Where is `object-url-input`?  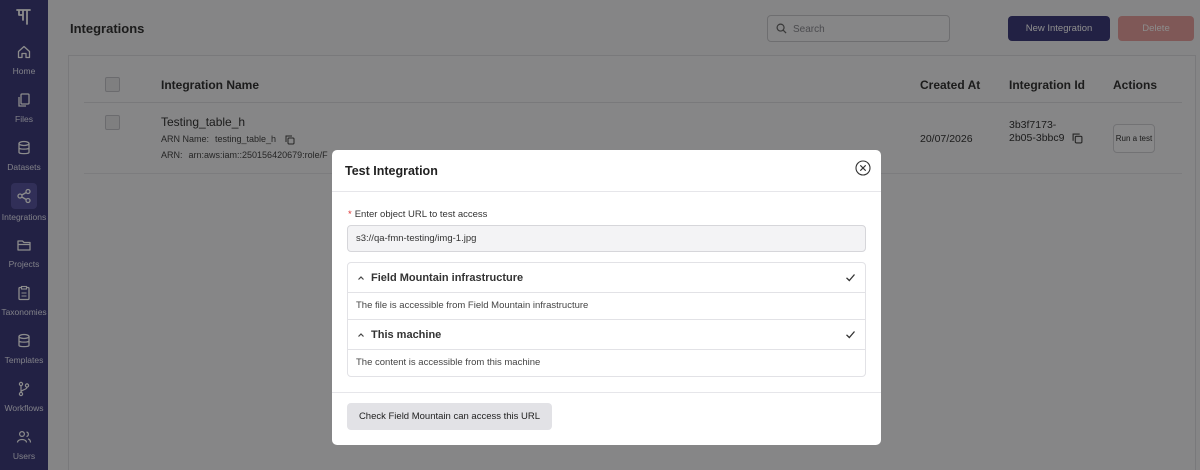 object-url-input is located at coordinates (606, 238).